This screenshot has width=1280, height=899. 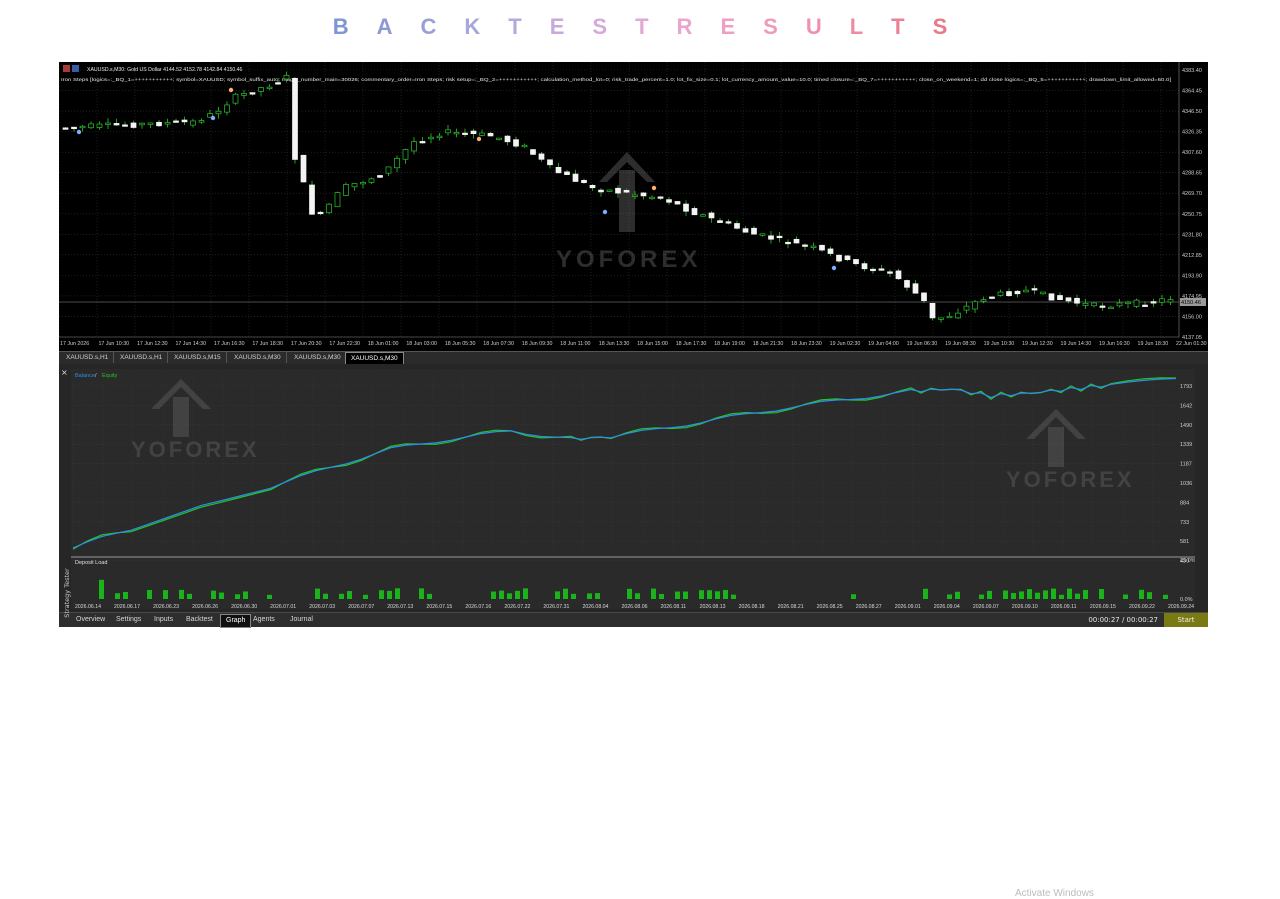 What do you see at coordinates (1186, 600) in the screenshot?
I see `deposit-pct-bottom: 0.0%` at bounding box center [1186, 600].